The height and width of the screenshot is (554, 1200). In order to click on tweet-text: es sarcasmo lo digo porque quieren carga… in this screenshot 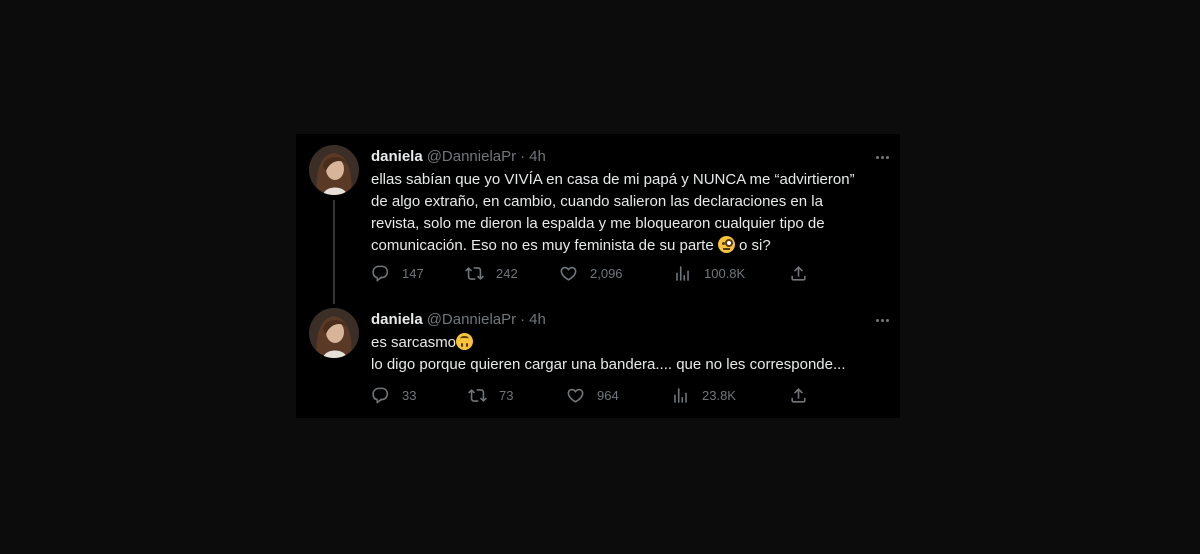, I will do `click(631, 354)`.